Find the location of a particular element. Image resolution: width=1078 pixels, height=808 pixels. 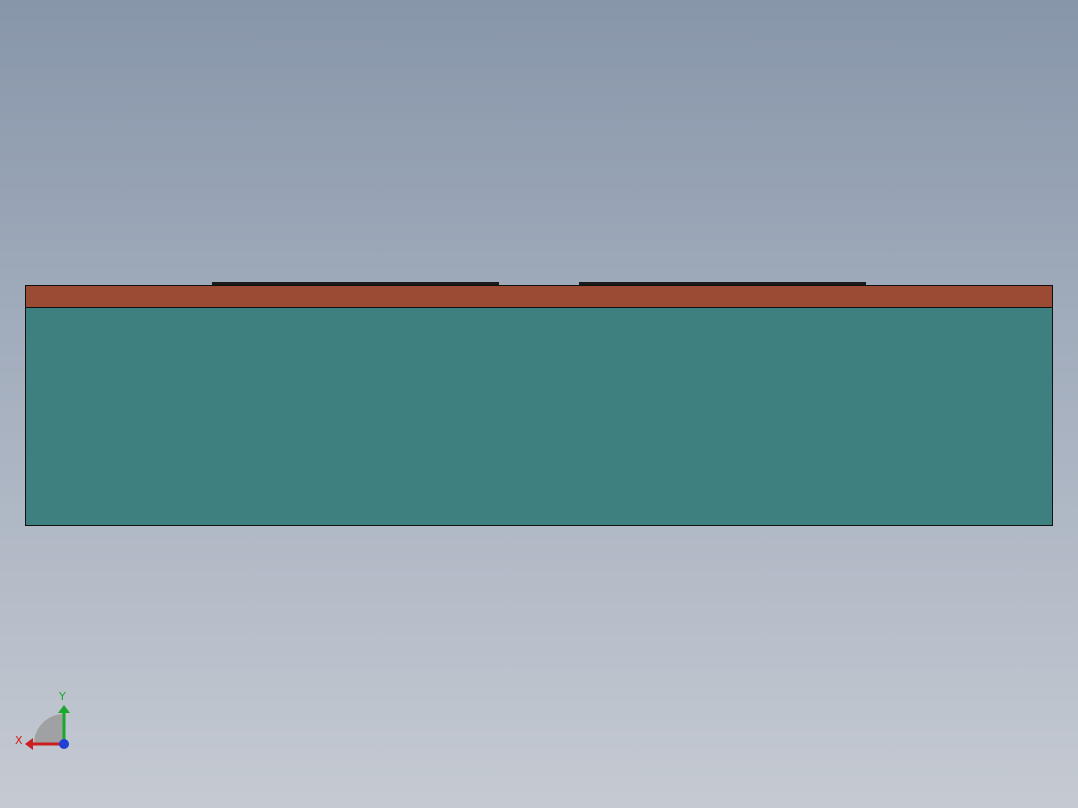

triad-plane-shade is located at coordinates (49, 729).